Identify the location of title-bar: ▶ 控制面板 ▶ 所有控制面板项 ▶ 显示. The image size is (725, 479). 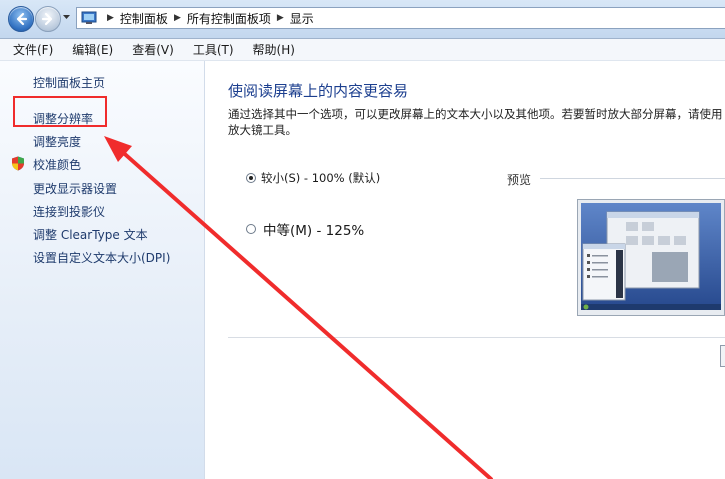
(362, 19).